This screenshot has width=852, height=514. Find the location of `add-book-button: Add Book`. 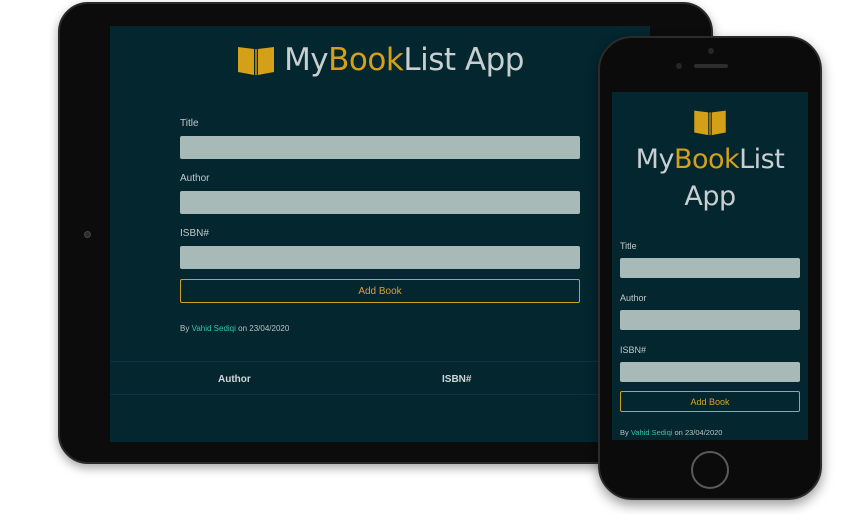

add-book-button: Add Book is located at coordinates (380, 291).